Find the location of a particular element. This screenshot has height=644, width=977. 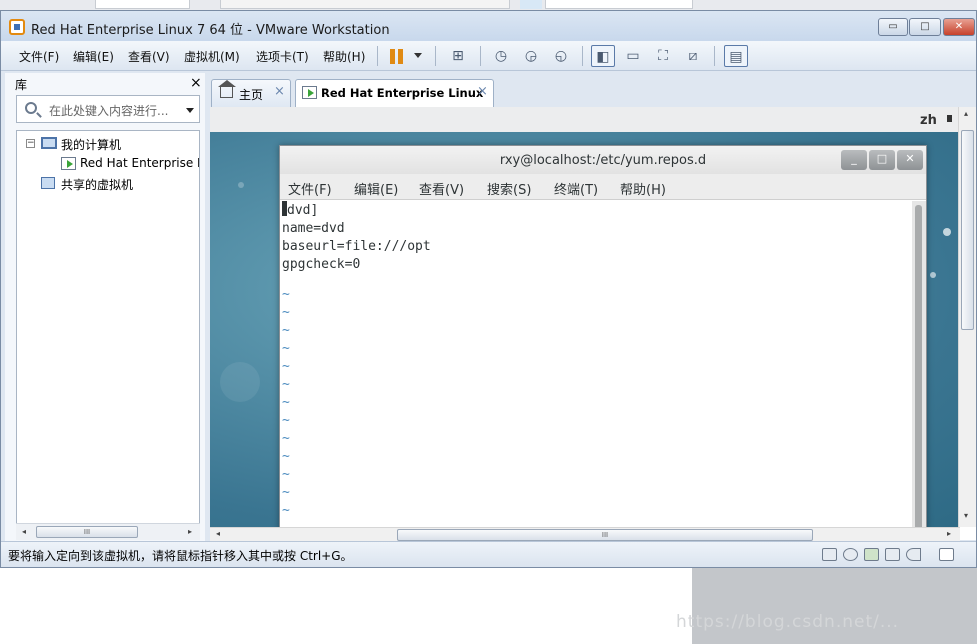

terminal-menu-view: 查看(V) is located at coordinates (441, 188).